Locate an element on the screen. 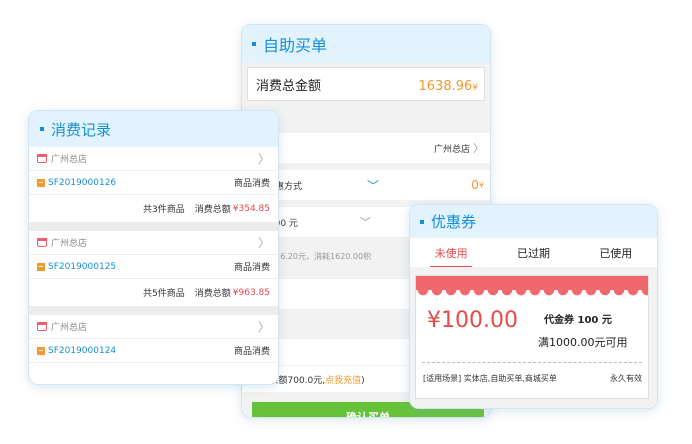 This screenshot has height=444, width=692. total-amount-row: 消费总金额 1638.96¥ is located at coordinates (366, 84).